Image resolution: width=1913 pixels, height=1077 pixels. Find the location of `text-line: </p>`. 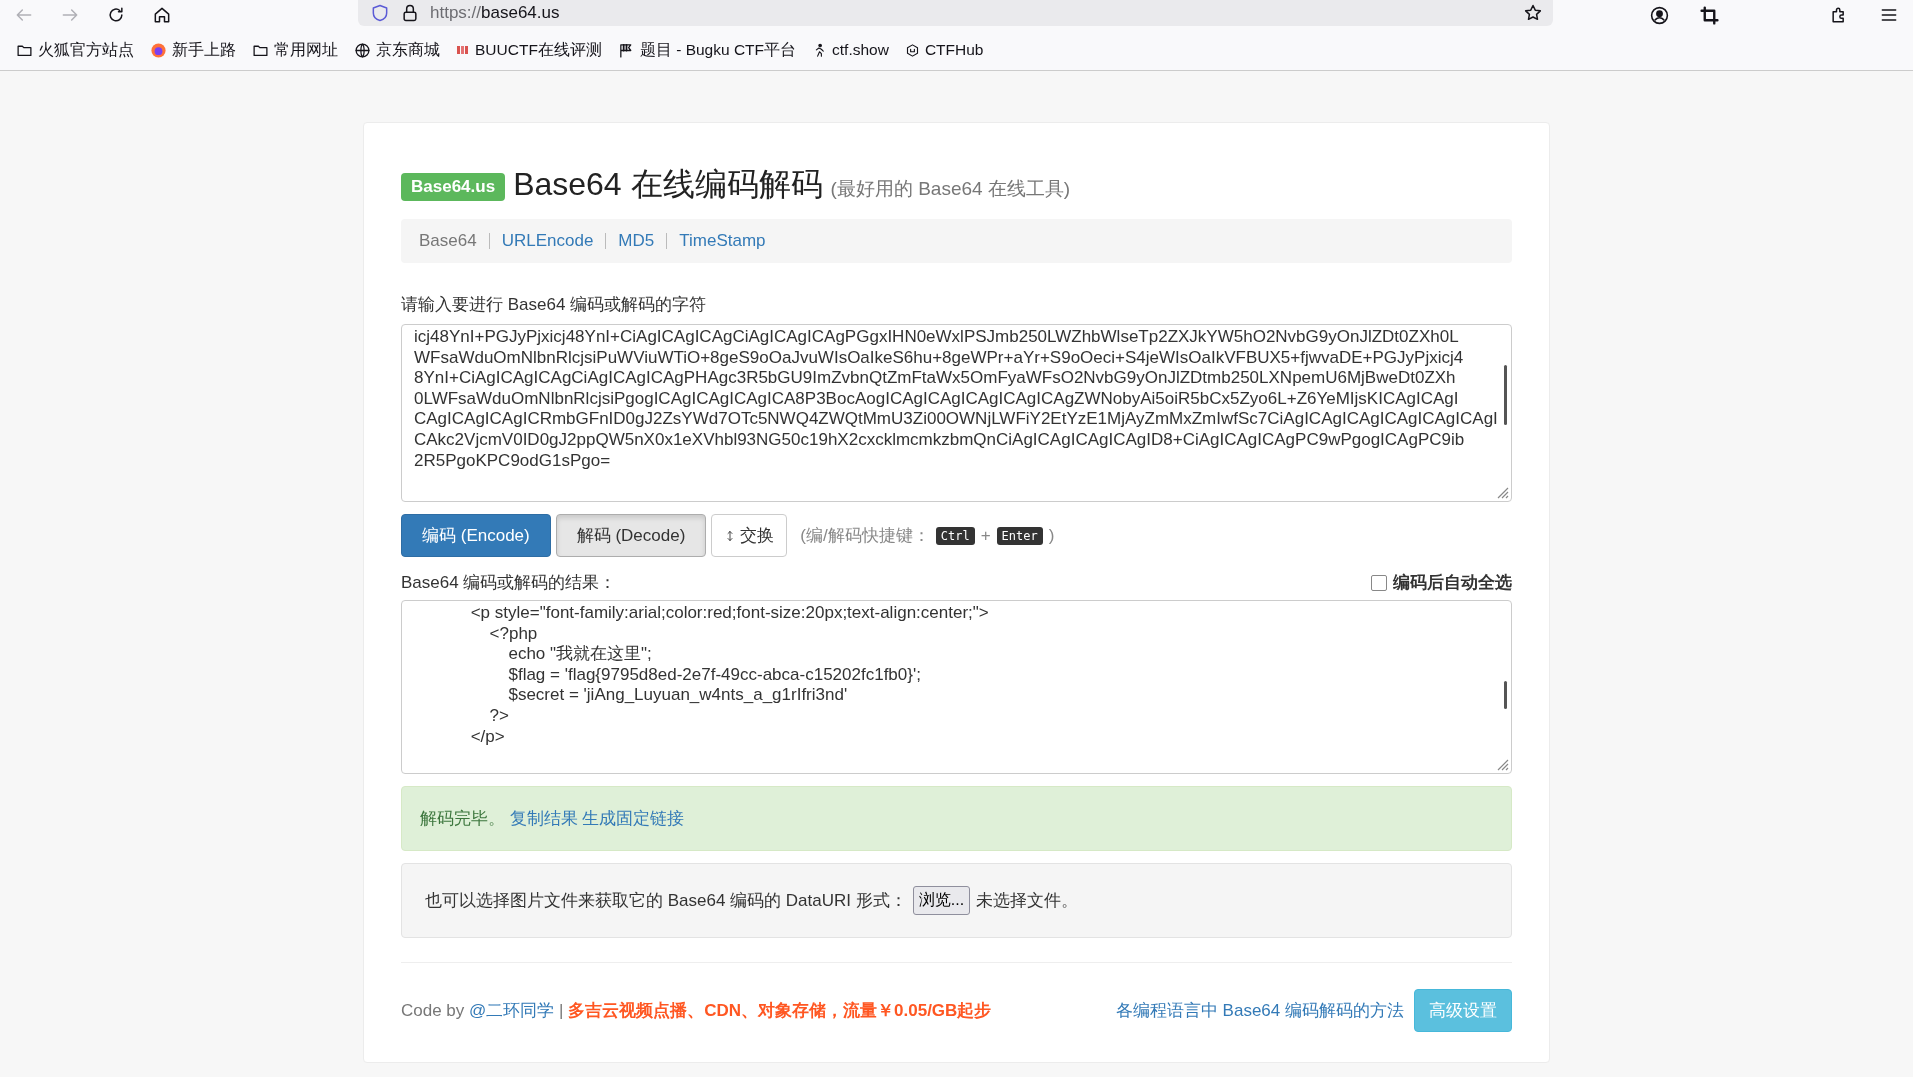

text-line: </p> is located at coordinates (487, 737).